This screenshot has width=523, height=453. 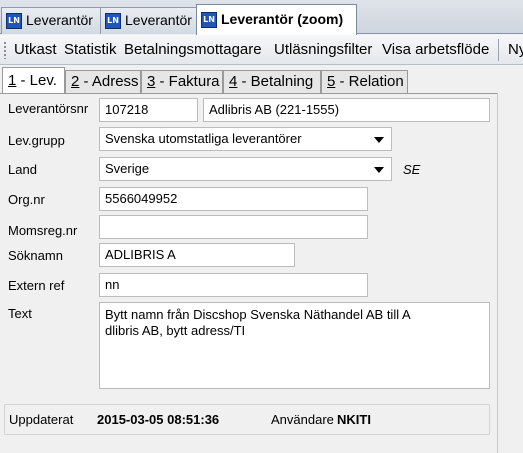 I want to click on label-text: Text, so click(x=20, y=313).